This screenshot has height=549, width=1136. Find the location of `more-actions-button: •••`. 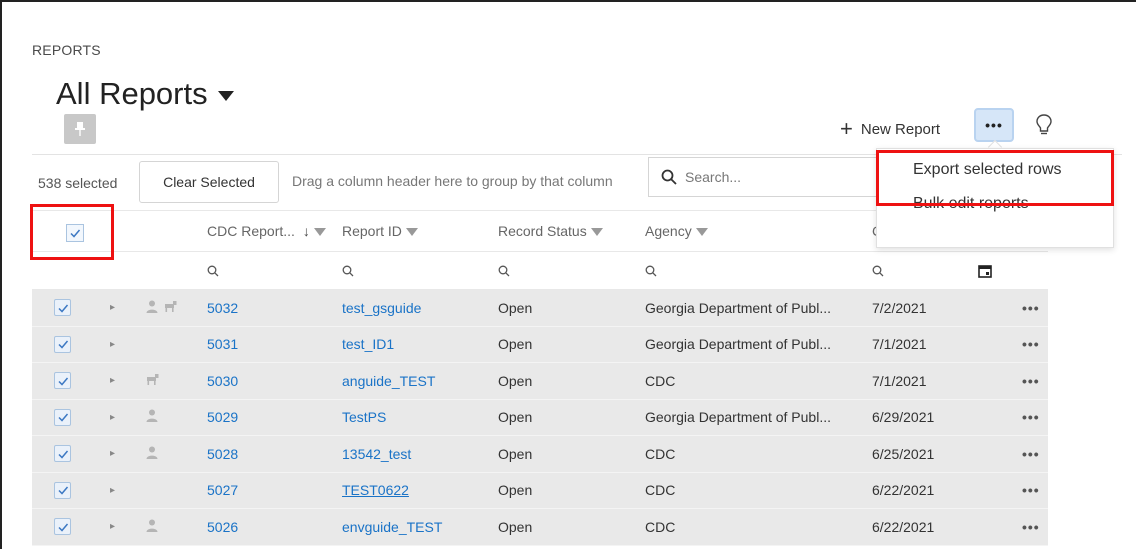

more-actions-button: ••• is located at coordinates (994, 125).